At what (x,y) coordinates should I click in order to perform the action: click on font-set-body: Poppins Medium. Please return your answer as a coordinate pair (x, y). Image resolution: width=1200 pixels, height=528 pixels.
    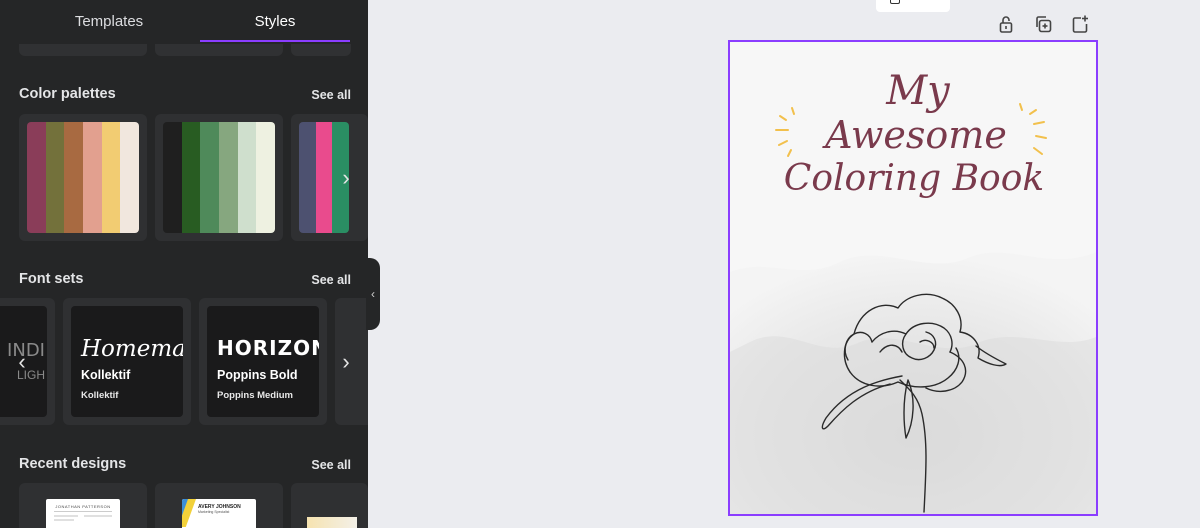
    Looking at the image, I should click on (255, 395).